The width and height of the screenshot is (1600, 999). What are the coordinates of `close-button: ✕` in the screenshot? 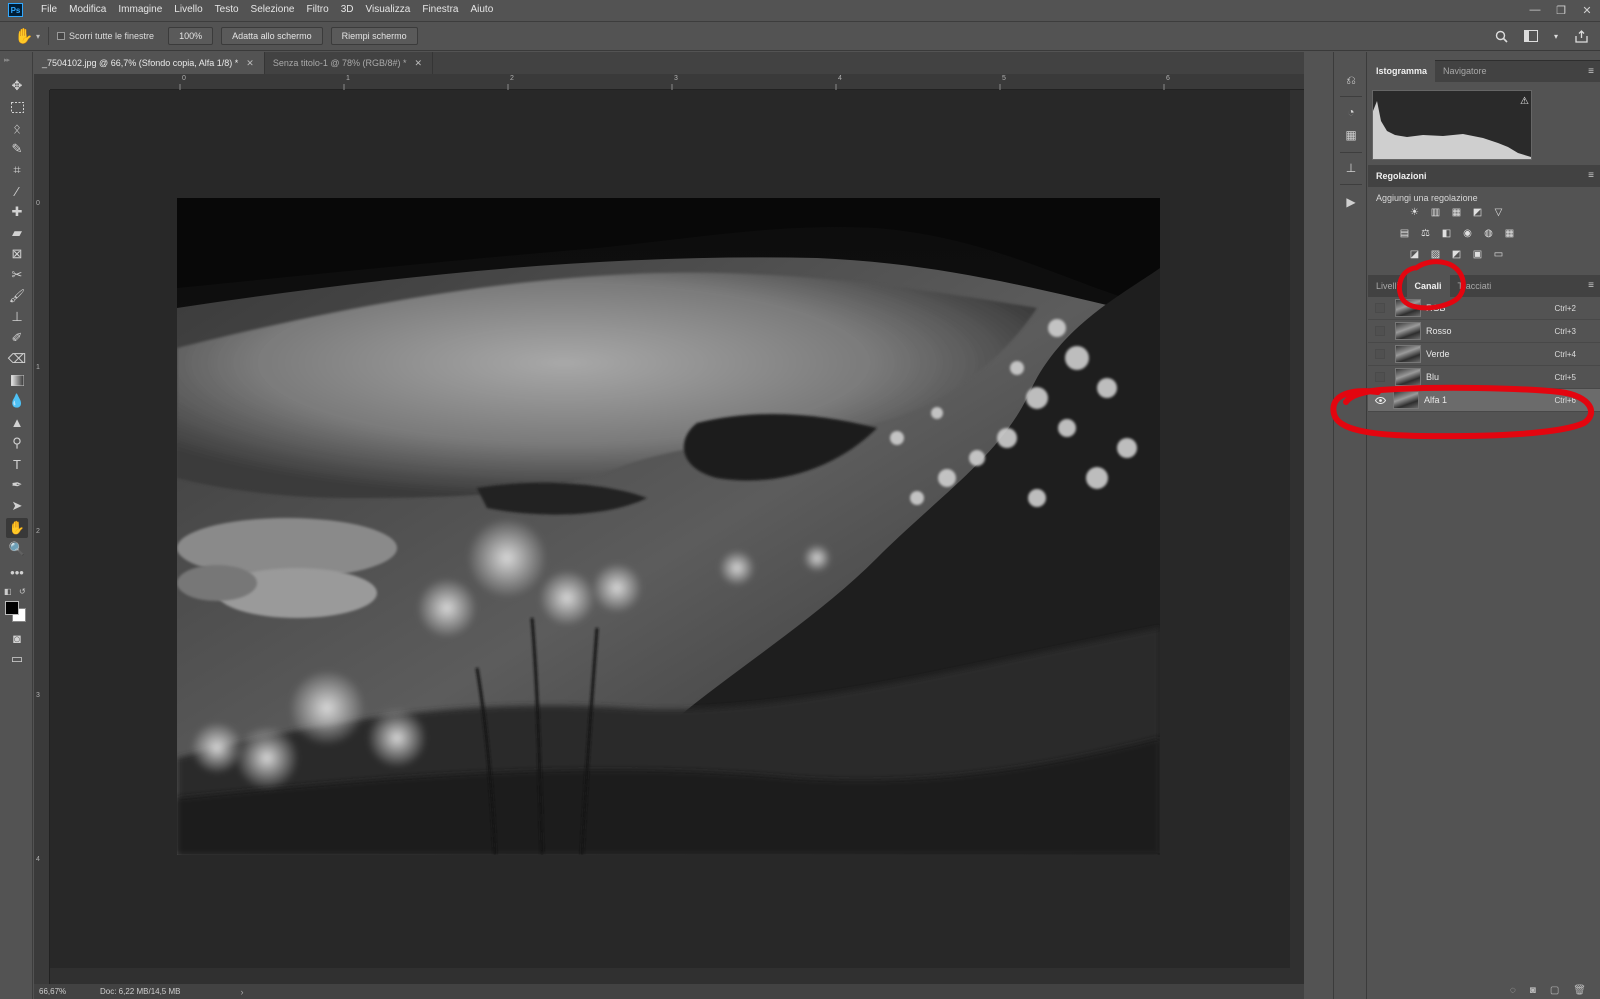 It's located at (1587, 10).